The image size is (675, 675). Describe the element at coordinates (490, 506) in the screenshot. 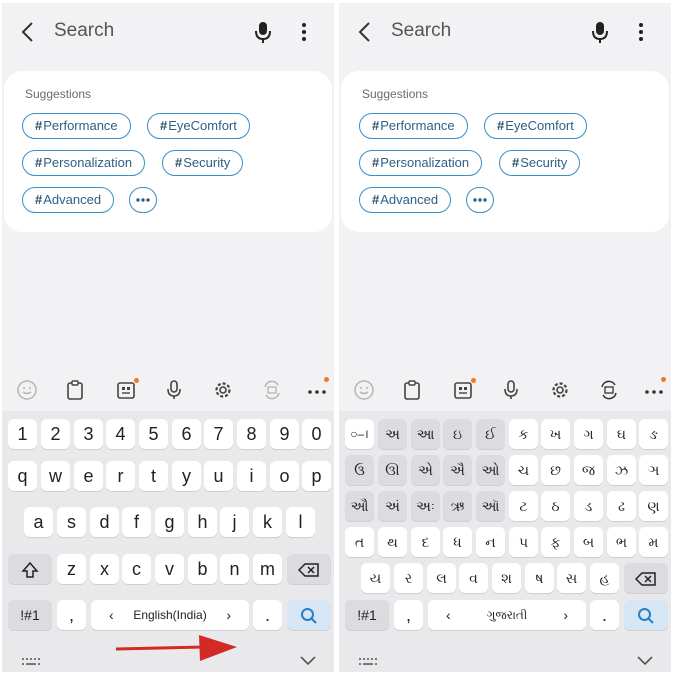

I see `key: ઑ` at that location.